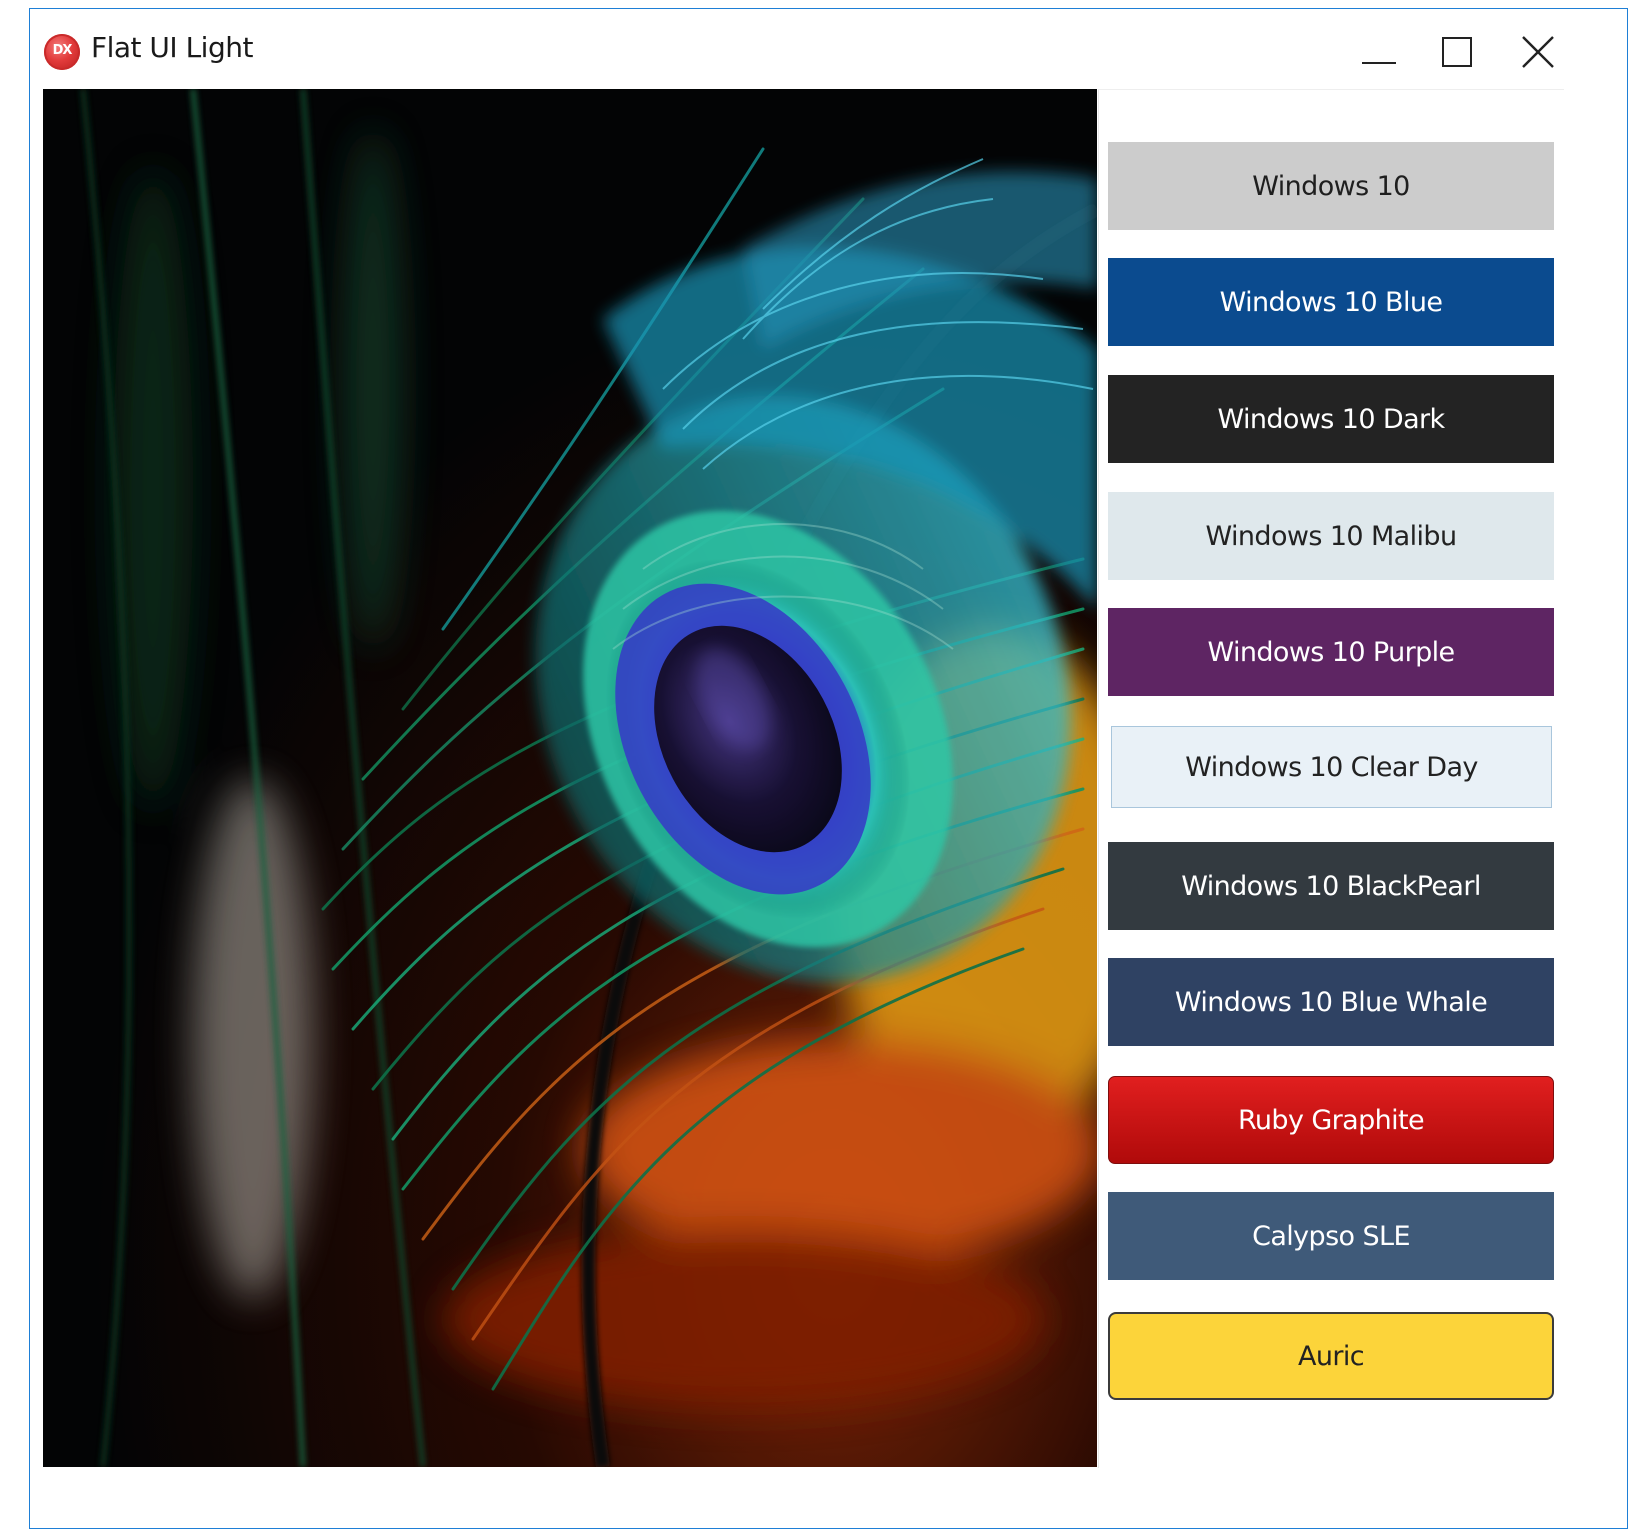 The height and width of the screenshot is (1530, 1629). What do you see at coordinates (1331, 652) in the screenshot?
I see `style-button-windows10-purple: Windows 10 Purple` at bounding box center [1331, 652].